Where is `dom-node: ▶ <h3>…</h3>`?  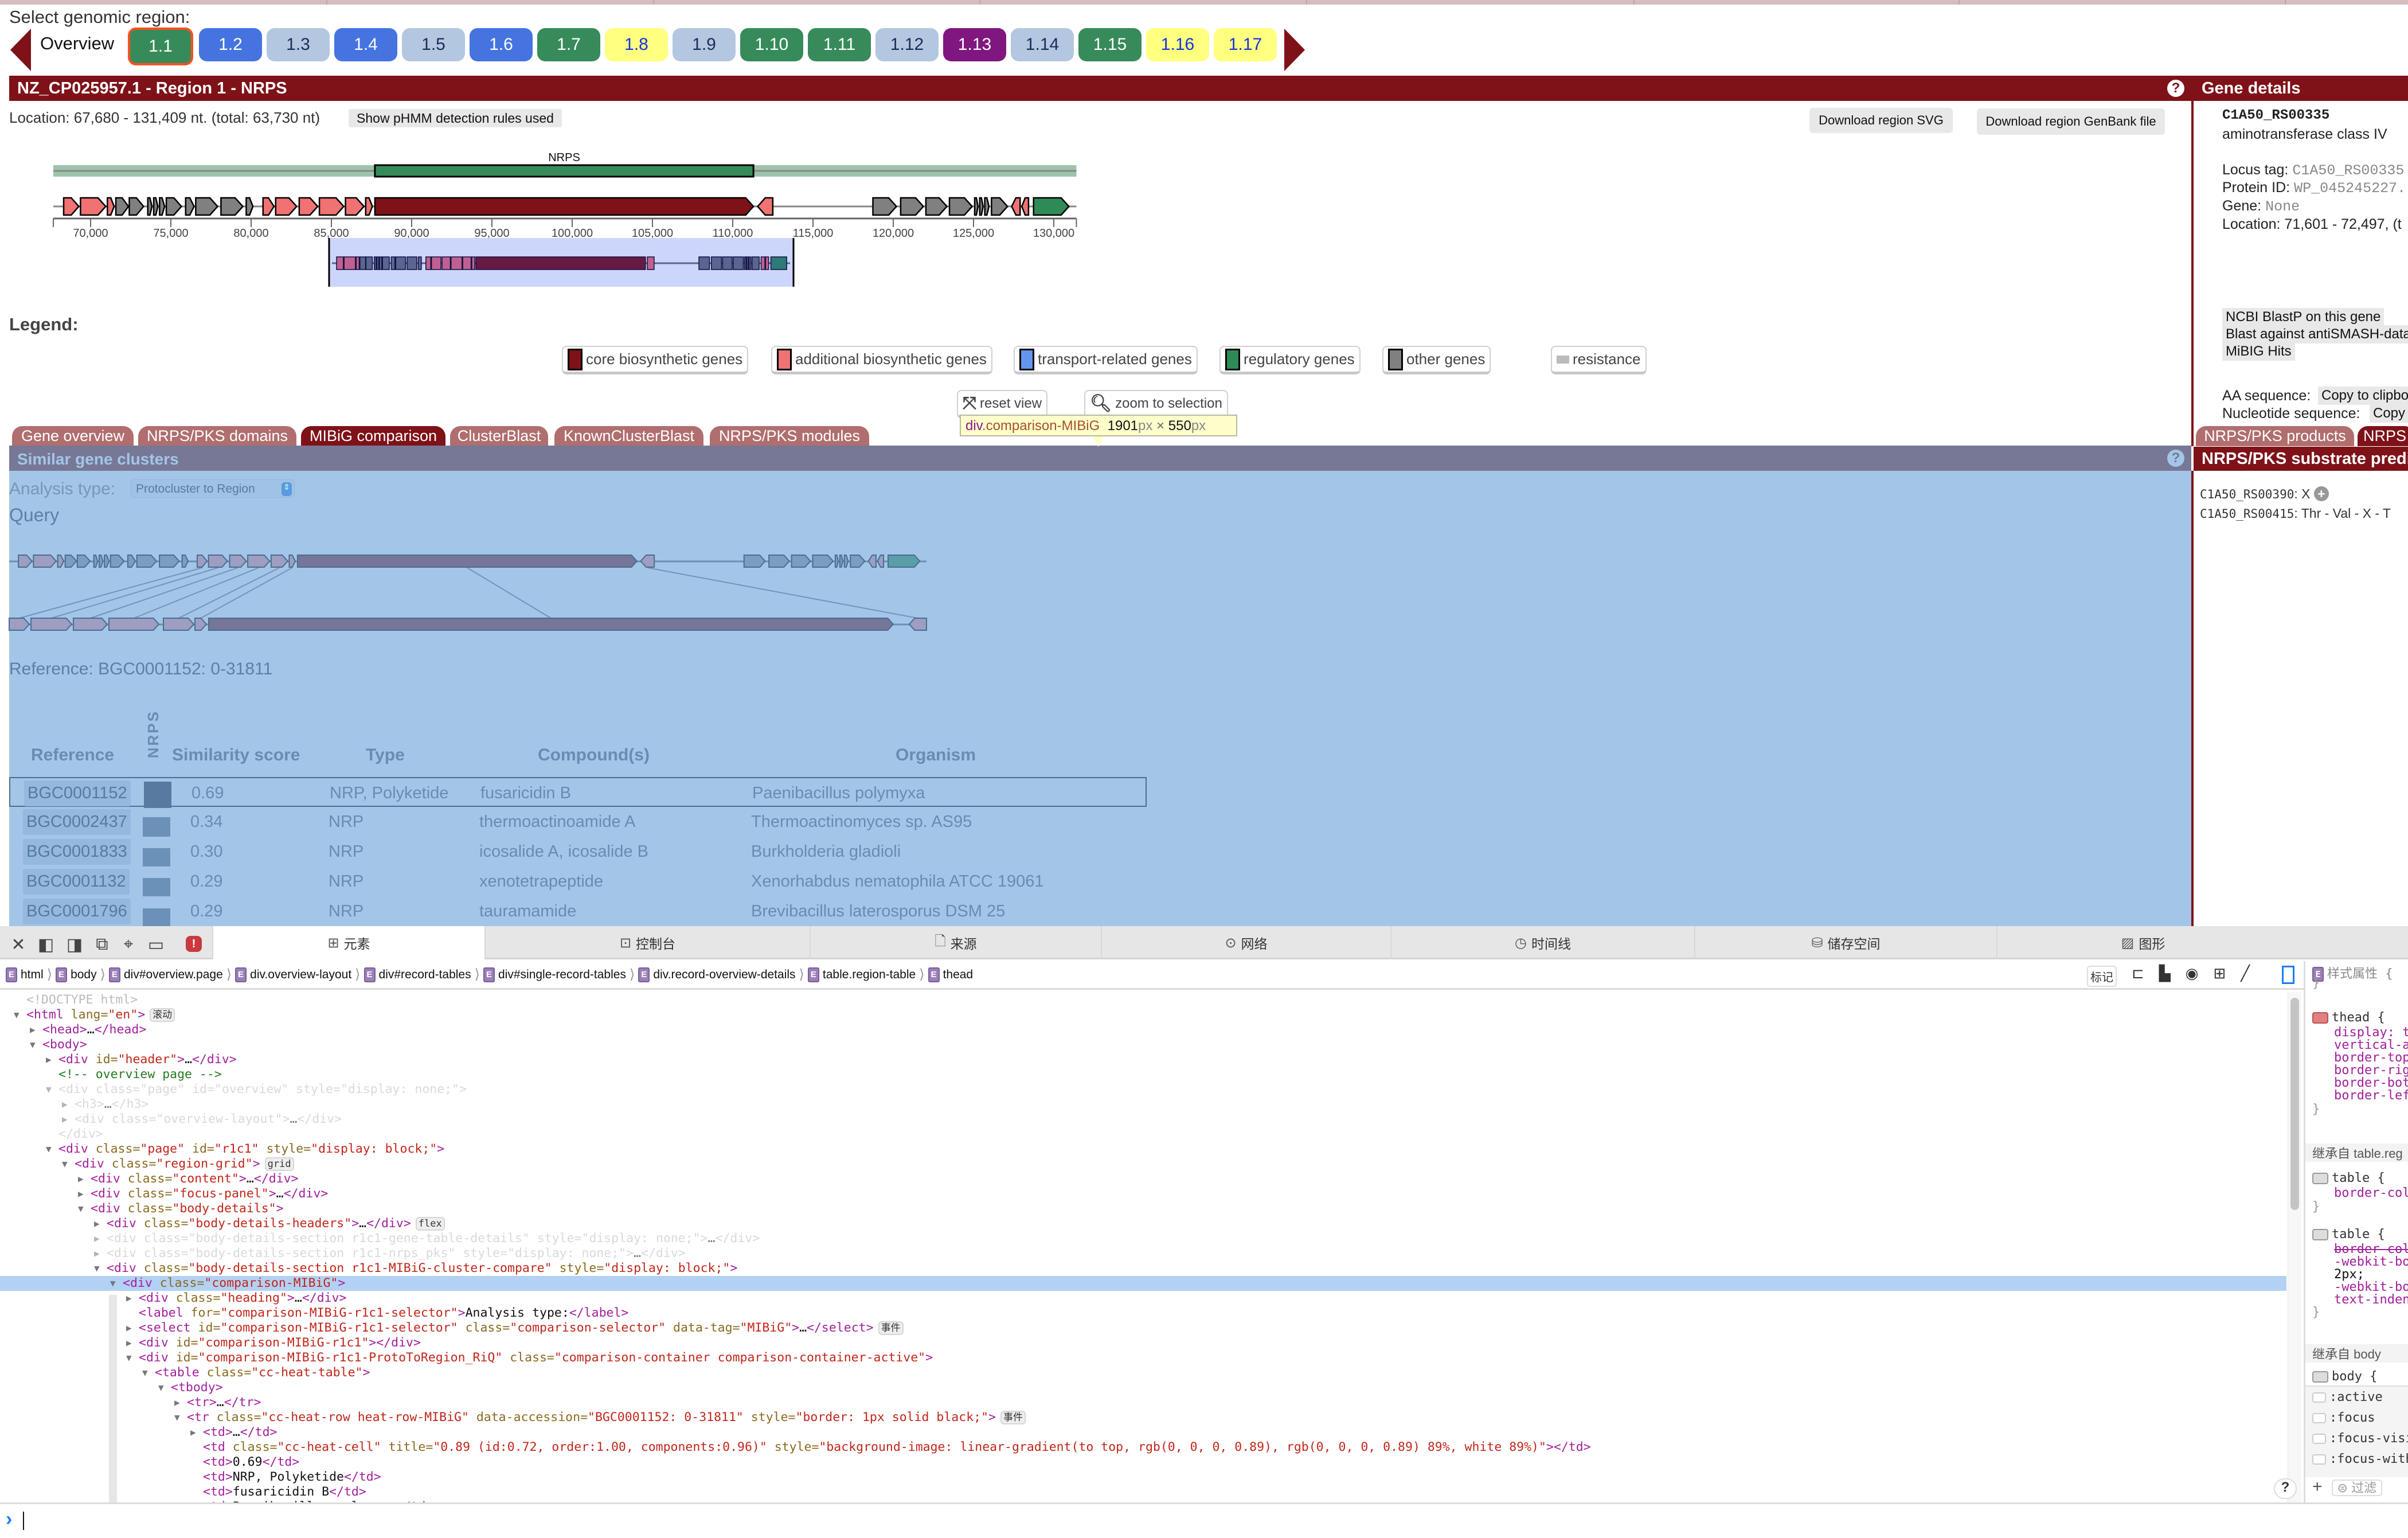
dom-node: ▶ <h3>…</h3> is located at coordinates (105, 1104).